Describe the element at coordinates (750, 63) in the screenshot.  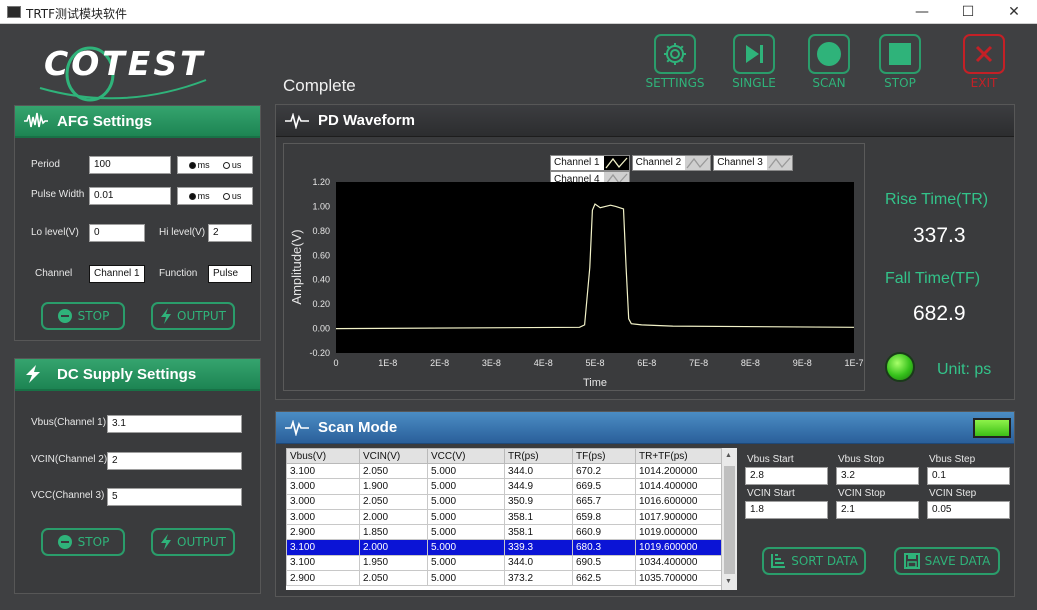
I see `single-button: SINGLE` at that location.